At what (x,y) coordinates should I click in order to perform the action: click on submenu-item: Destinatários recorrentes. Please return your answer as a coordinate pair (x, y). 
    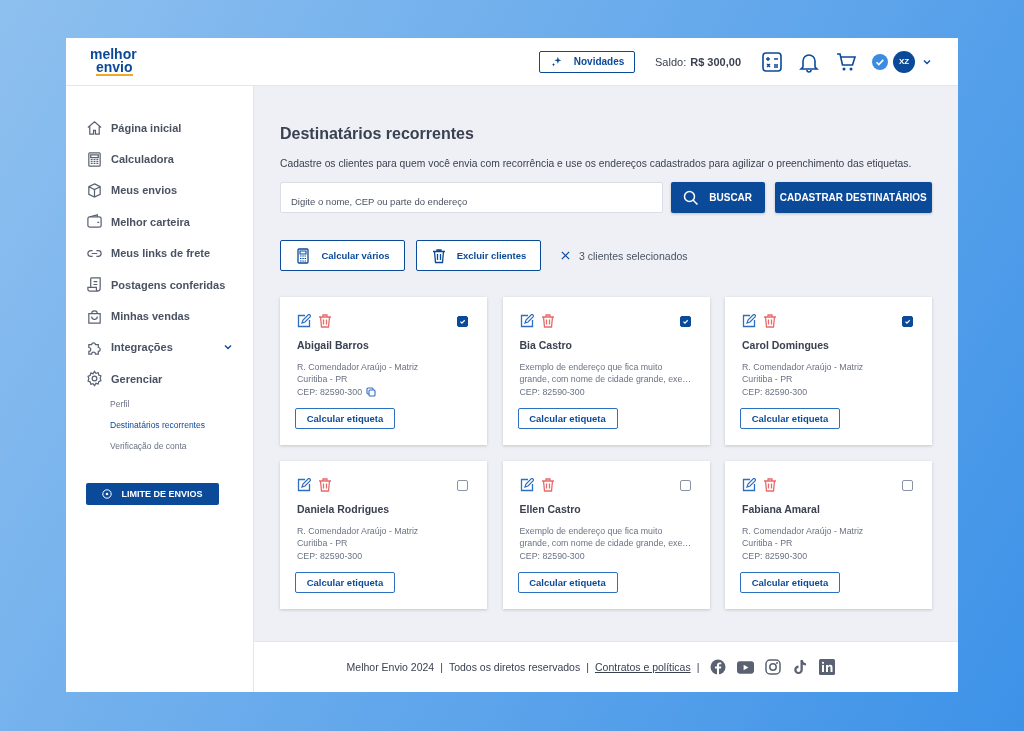
    Looking at the image, I should click on (171, 425).